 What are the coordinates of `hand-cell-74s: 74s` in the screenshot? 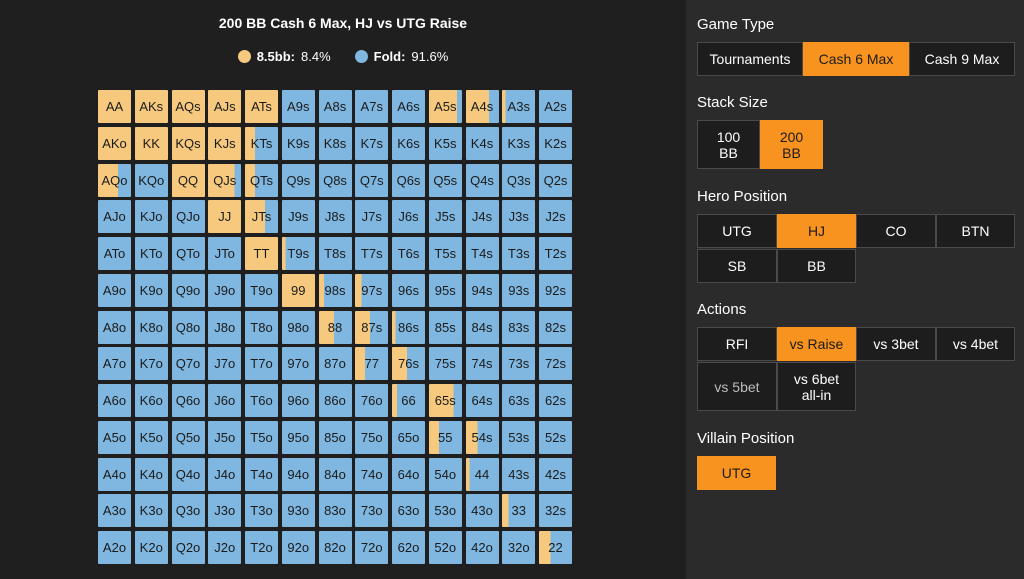 It's located at (482, 364).